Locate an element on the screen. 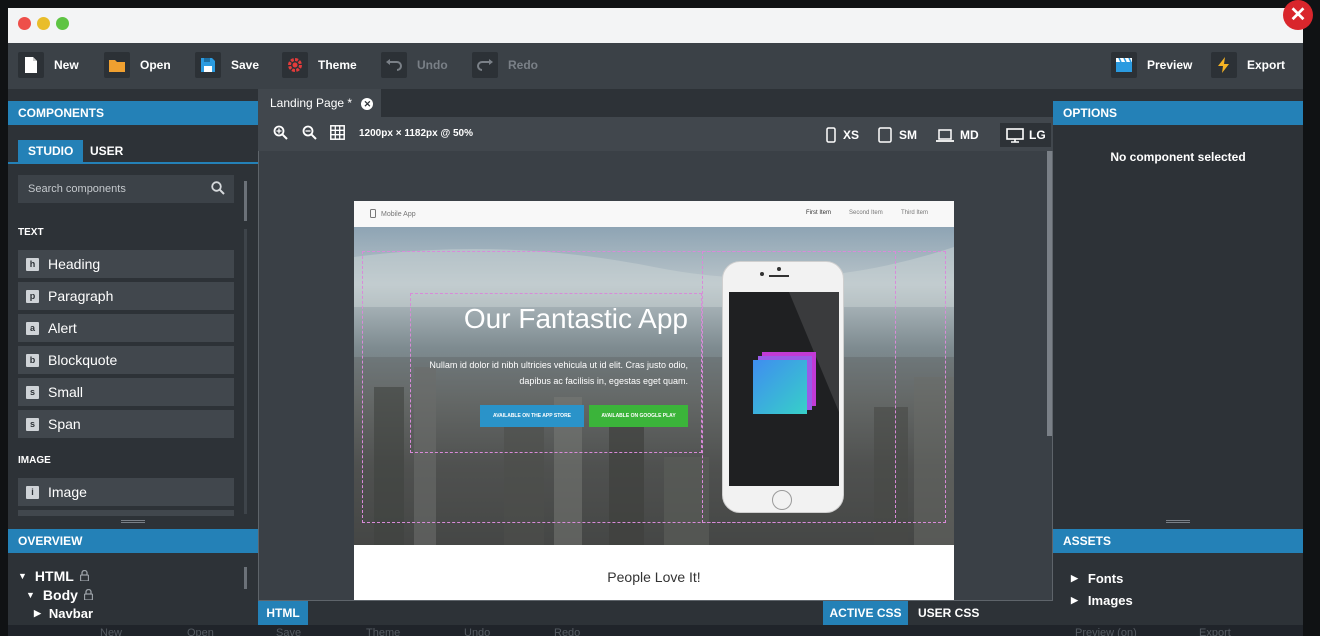  tab-user: USER is located at coordinates (106, 151).